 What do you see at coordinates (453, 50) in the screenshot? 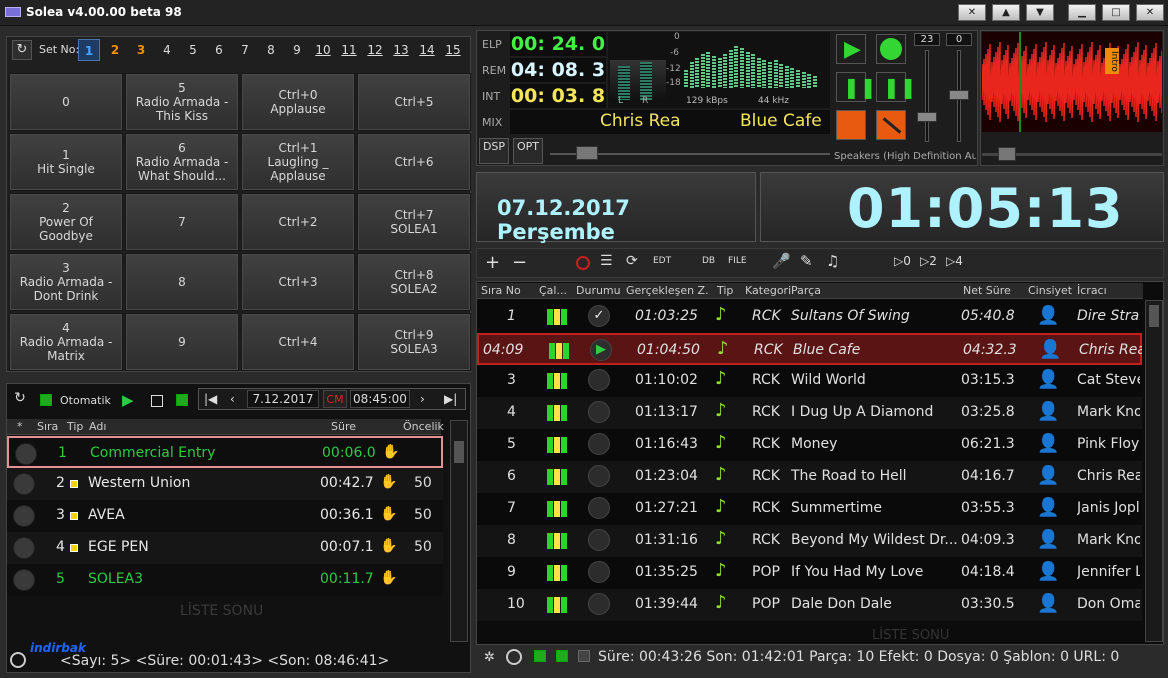
I see `set-15-button: 15` at bounding box center [453, 50].